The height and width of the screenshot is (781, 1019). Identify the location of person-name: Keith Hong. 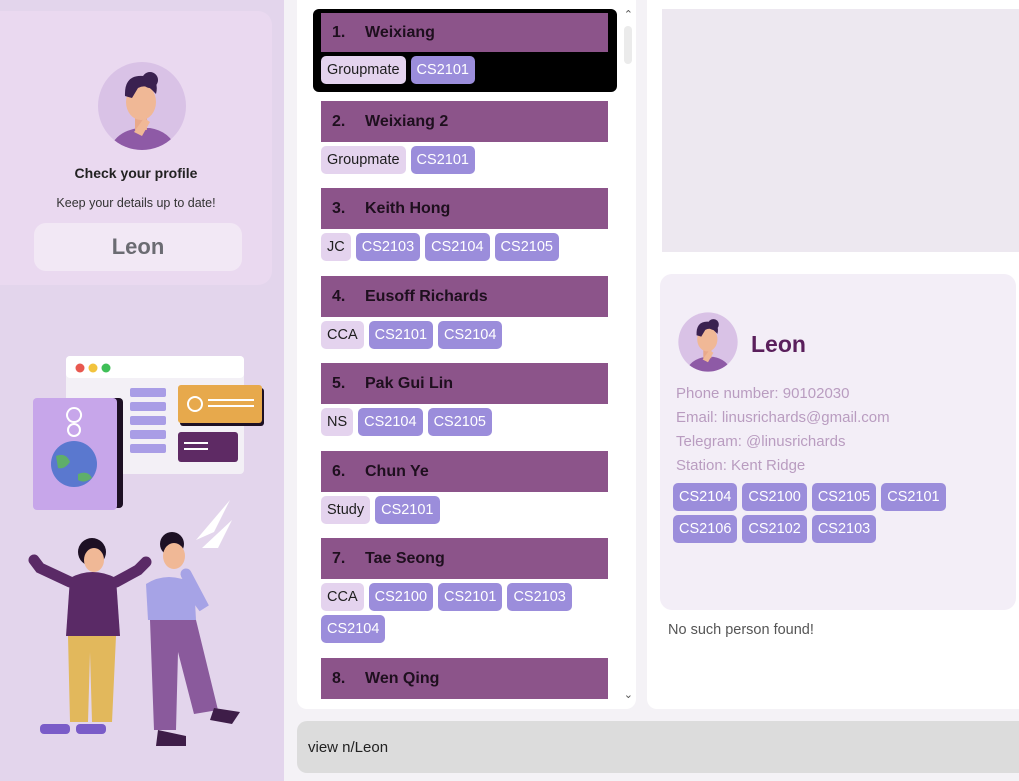
(408, 208).